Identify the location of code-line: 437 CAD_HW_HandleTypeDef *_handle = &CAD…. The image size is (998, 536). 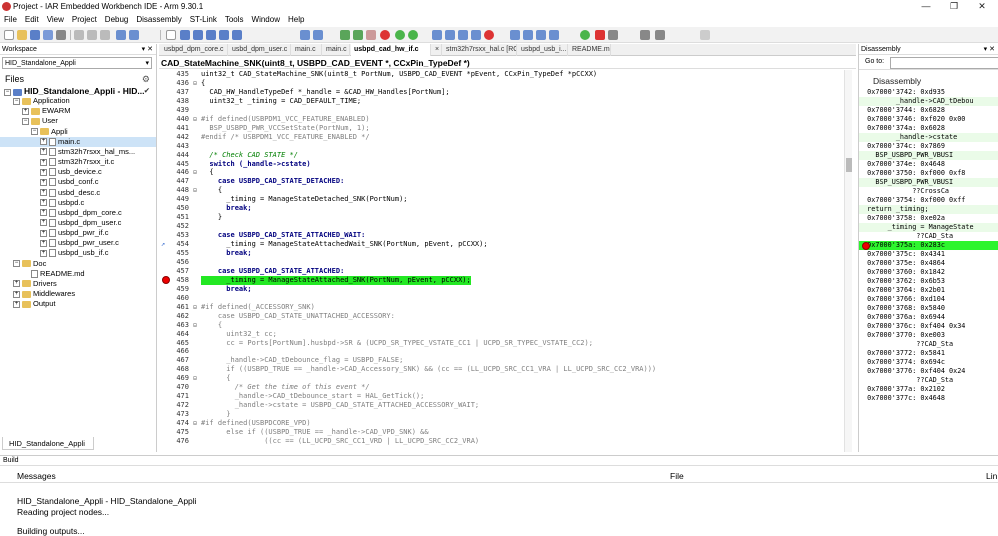
(504, 92).